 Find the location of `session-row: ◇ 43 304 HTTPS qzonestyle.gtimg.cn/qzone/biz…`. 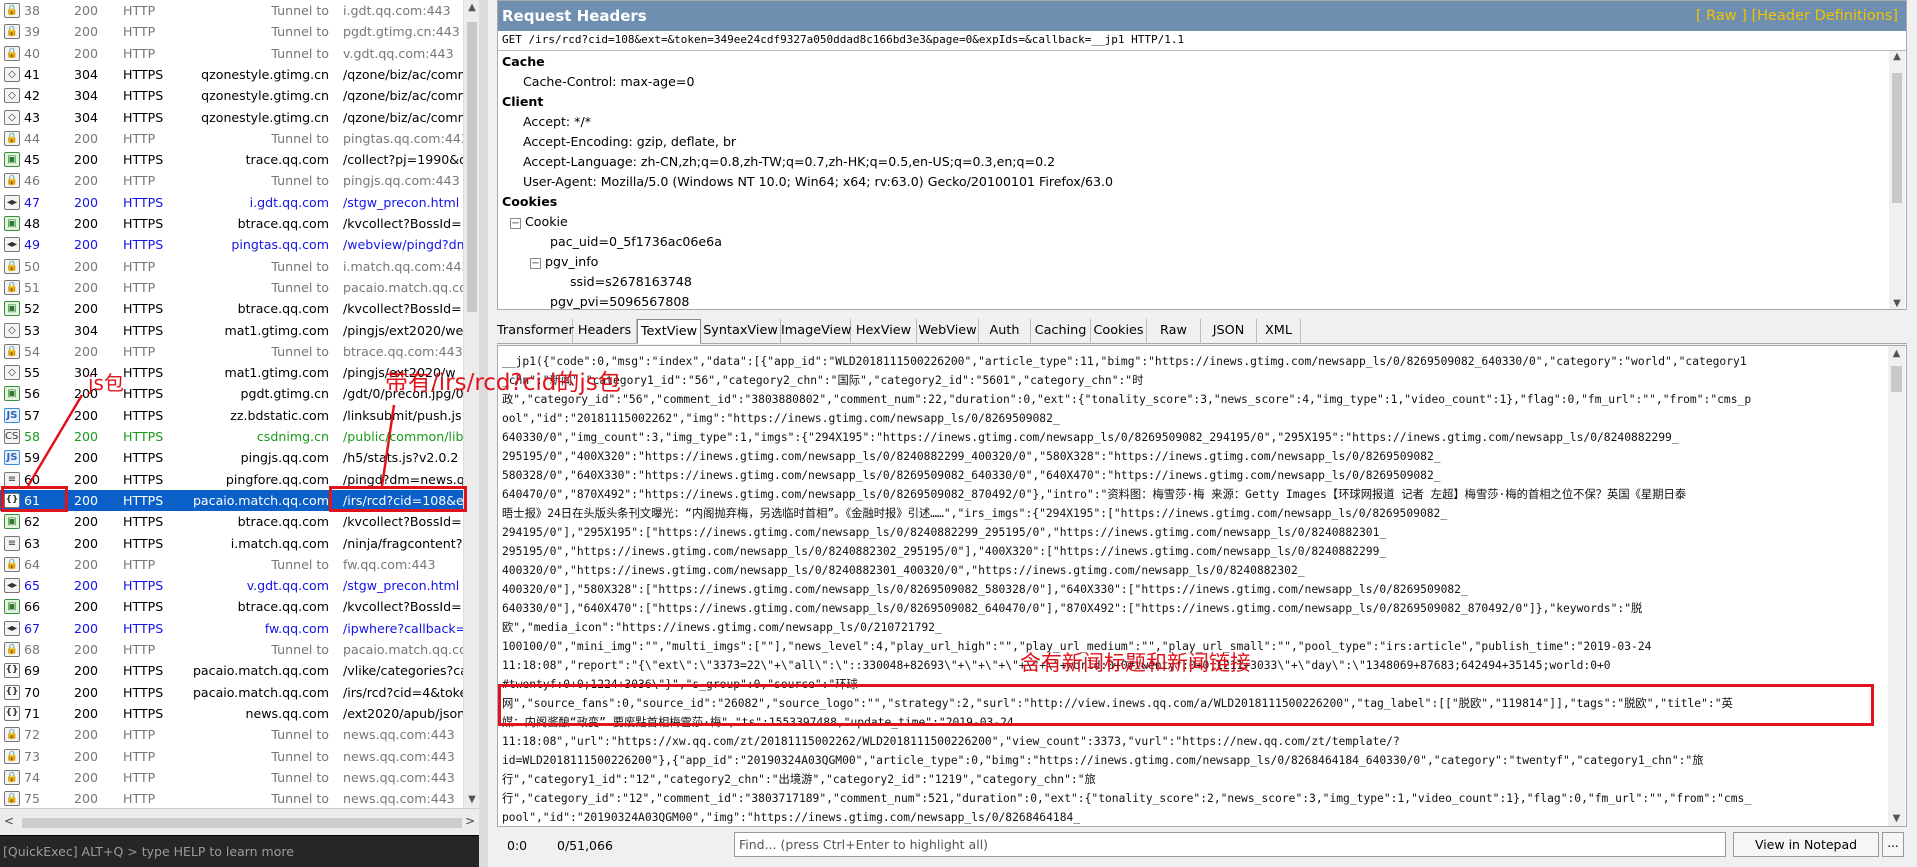

session-row: ◇ 43 304 HTTPS qzonestyle.gtimg.cn/qzone/biz… is located at coordinates (231, 117).